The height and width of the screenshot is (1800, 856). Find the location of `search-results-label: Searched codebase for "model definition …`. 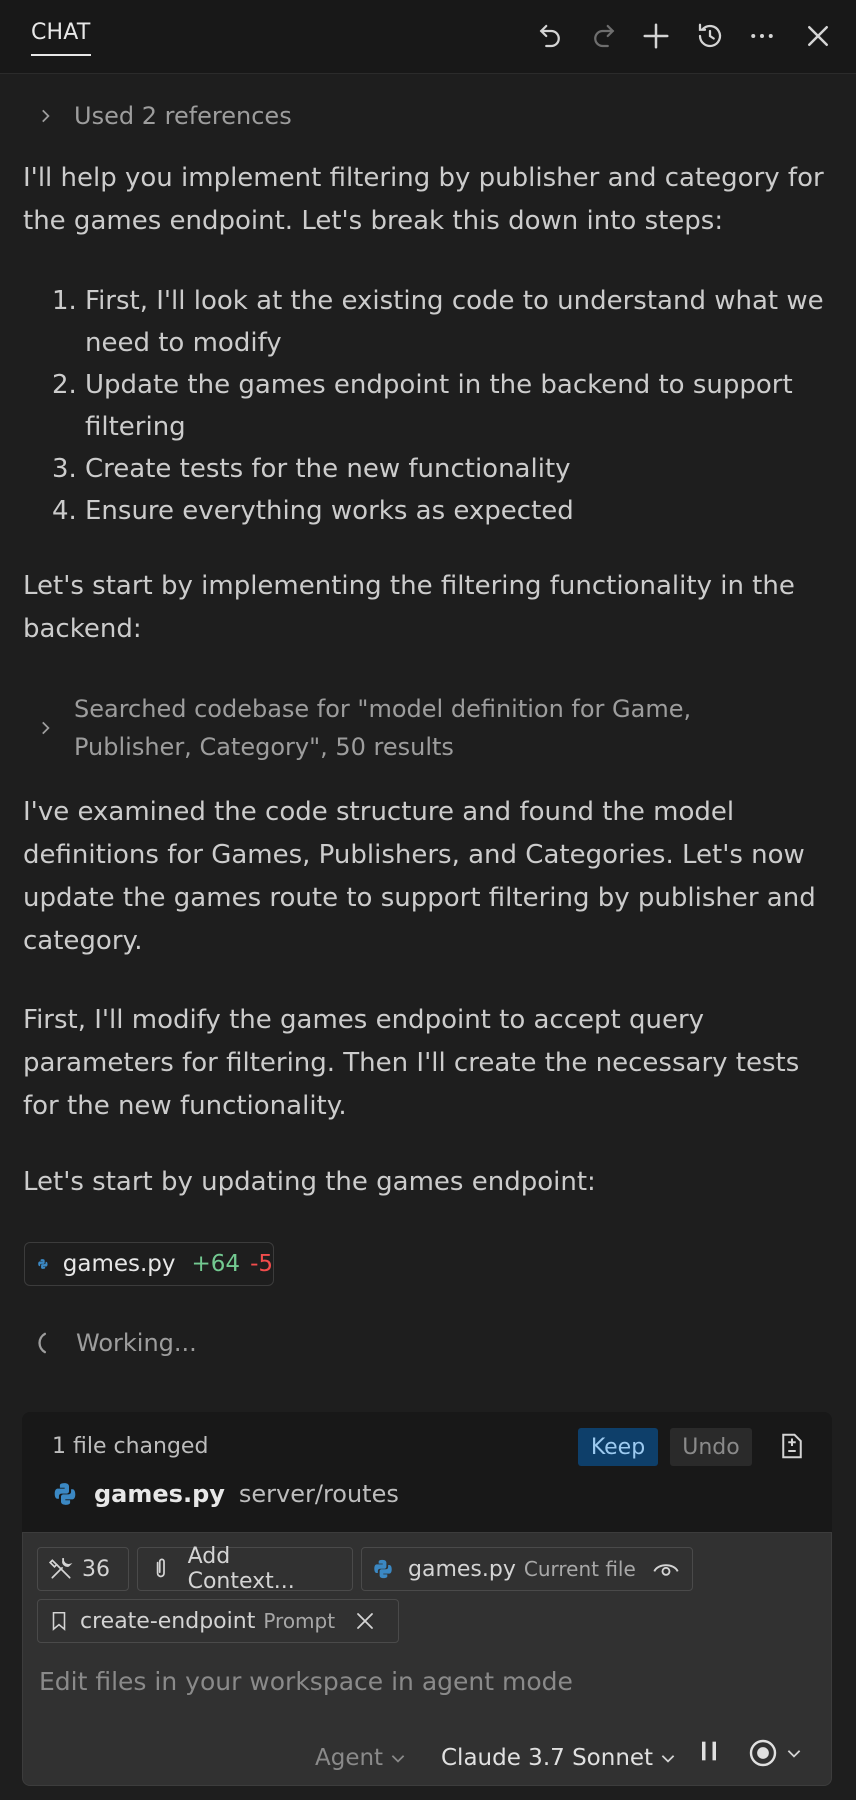

search-results-label: Searched codebase for "model definition … is located at coordinates (383, 728).